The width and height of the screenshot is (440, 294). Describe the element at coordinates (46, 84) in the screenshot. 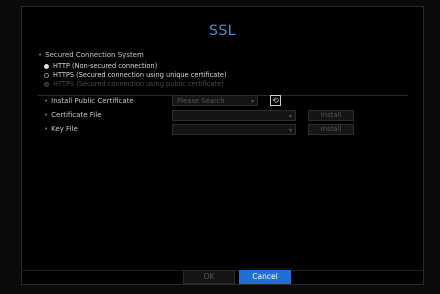

I see `radio-disabled-icon` at that location.